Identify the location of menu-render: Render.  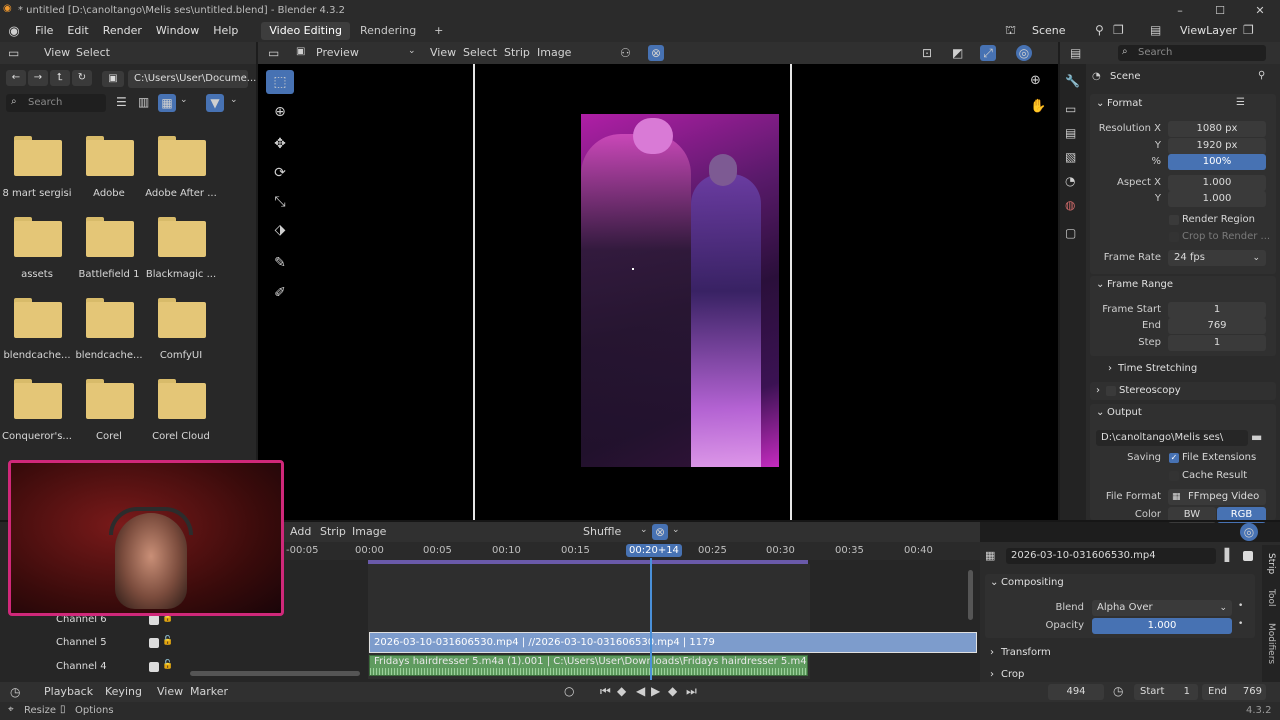
(122, 31).